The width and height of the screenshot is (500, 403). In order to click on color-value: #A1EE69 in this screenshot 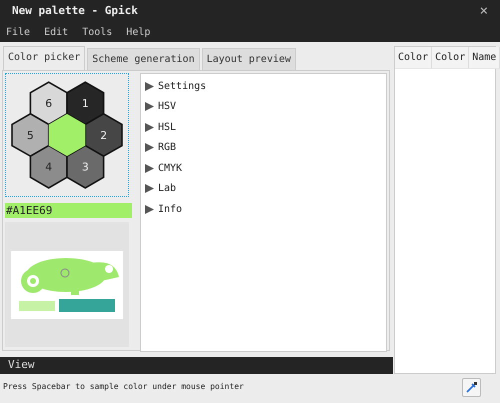, I will do `click(68, 210)`.